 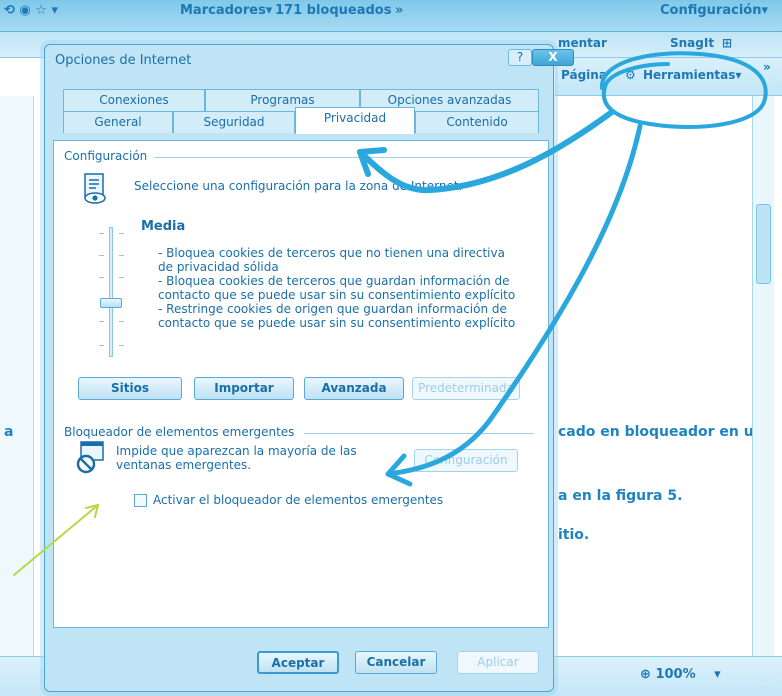 What do you see at coordinates (498, 662) in the screenshot?
I see `apply-button: Aplicar` at bounding box center [498, 662].